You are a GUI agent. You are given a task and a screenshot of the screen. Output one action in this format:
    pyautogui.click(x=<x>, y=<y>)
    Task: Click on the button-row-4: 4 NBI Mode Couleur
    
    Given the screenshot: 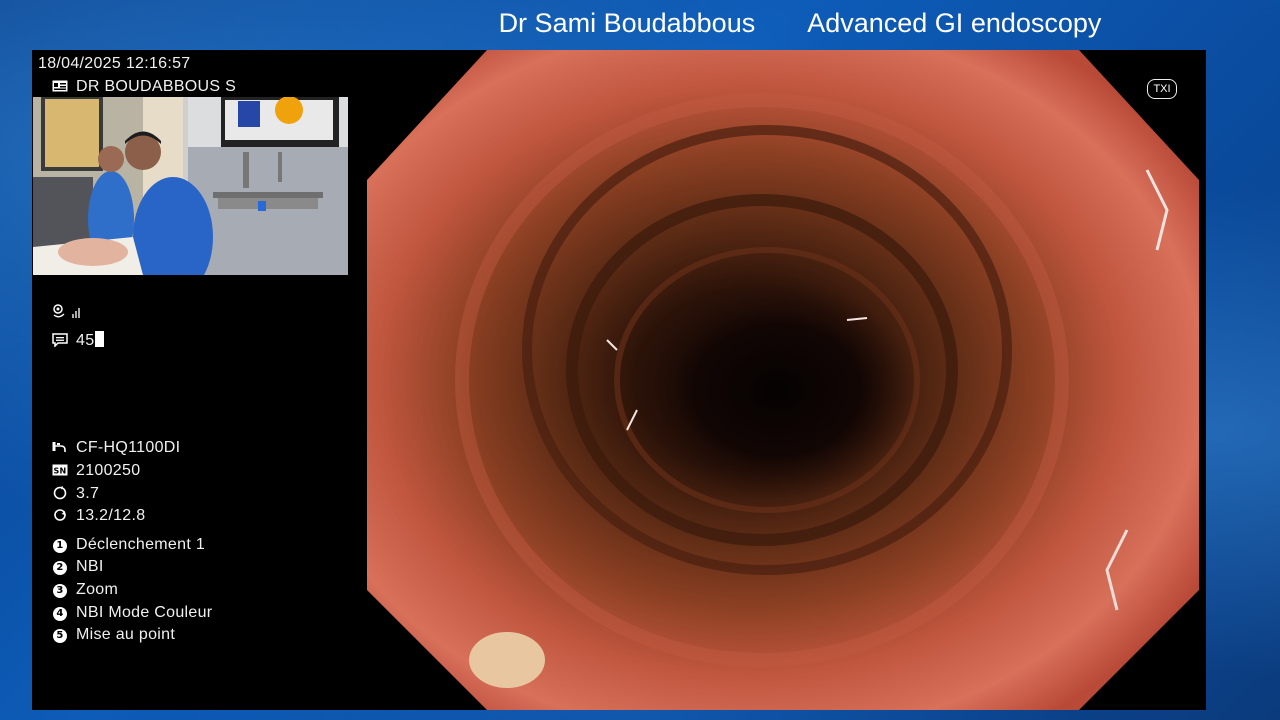 What is the action you would take?
    pyautogui.click(x=132, y=613)
    